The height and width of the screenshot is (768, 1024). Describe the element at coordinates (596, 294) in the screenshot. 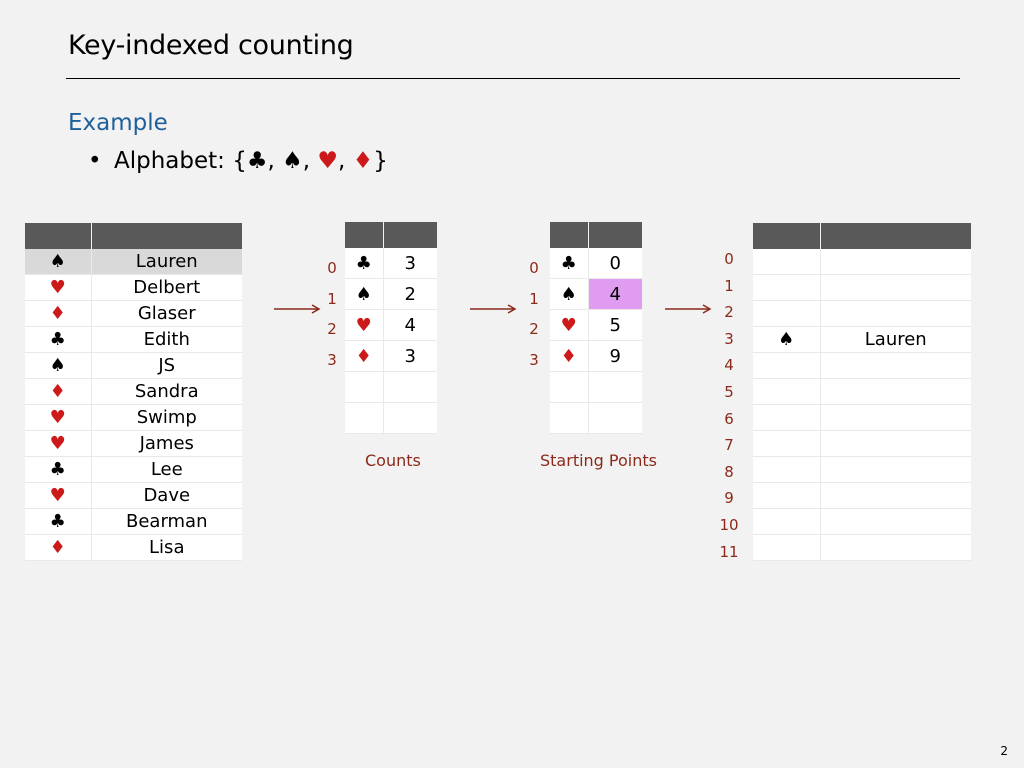

I see `table-row: ♠ 4` at that location.